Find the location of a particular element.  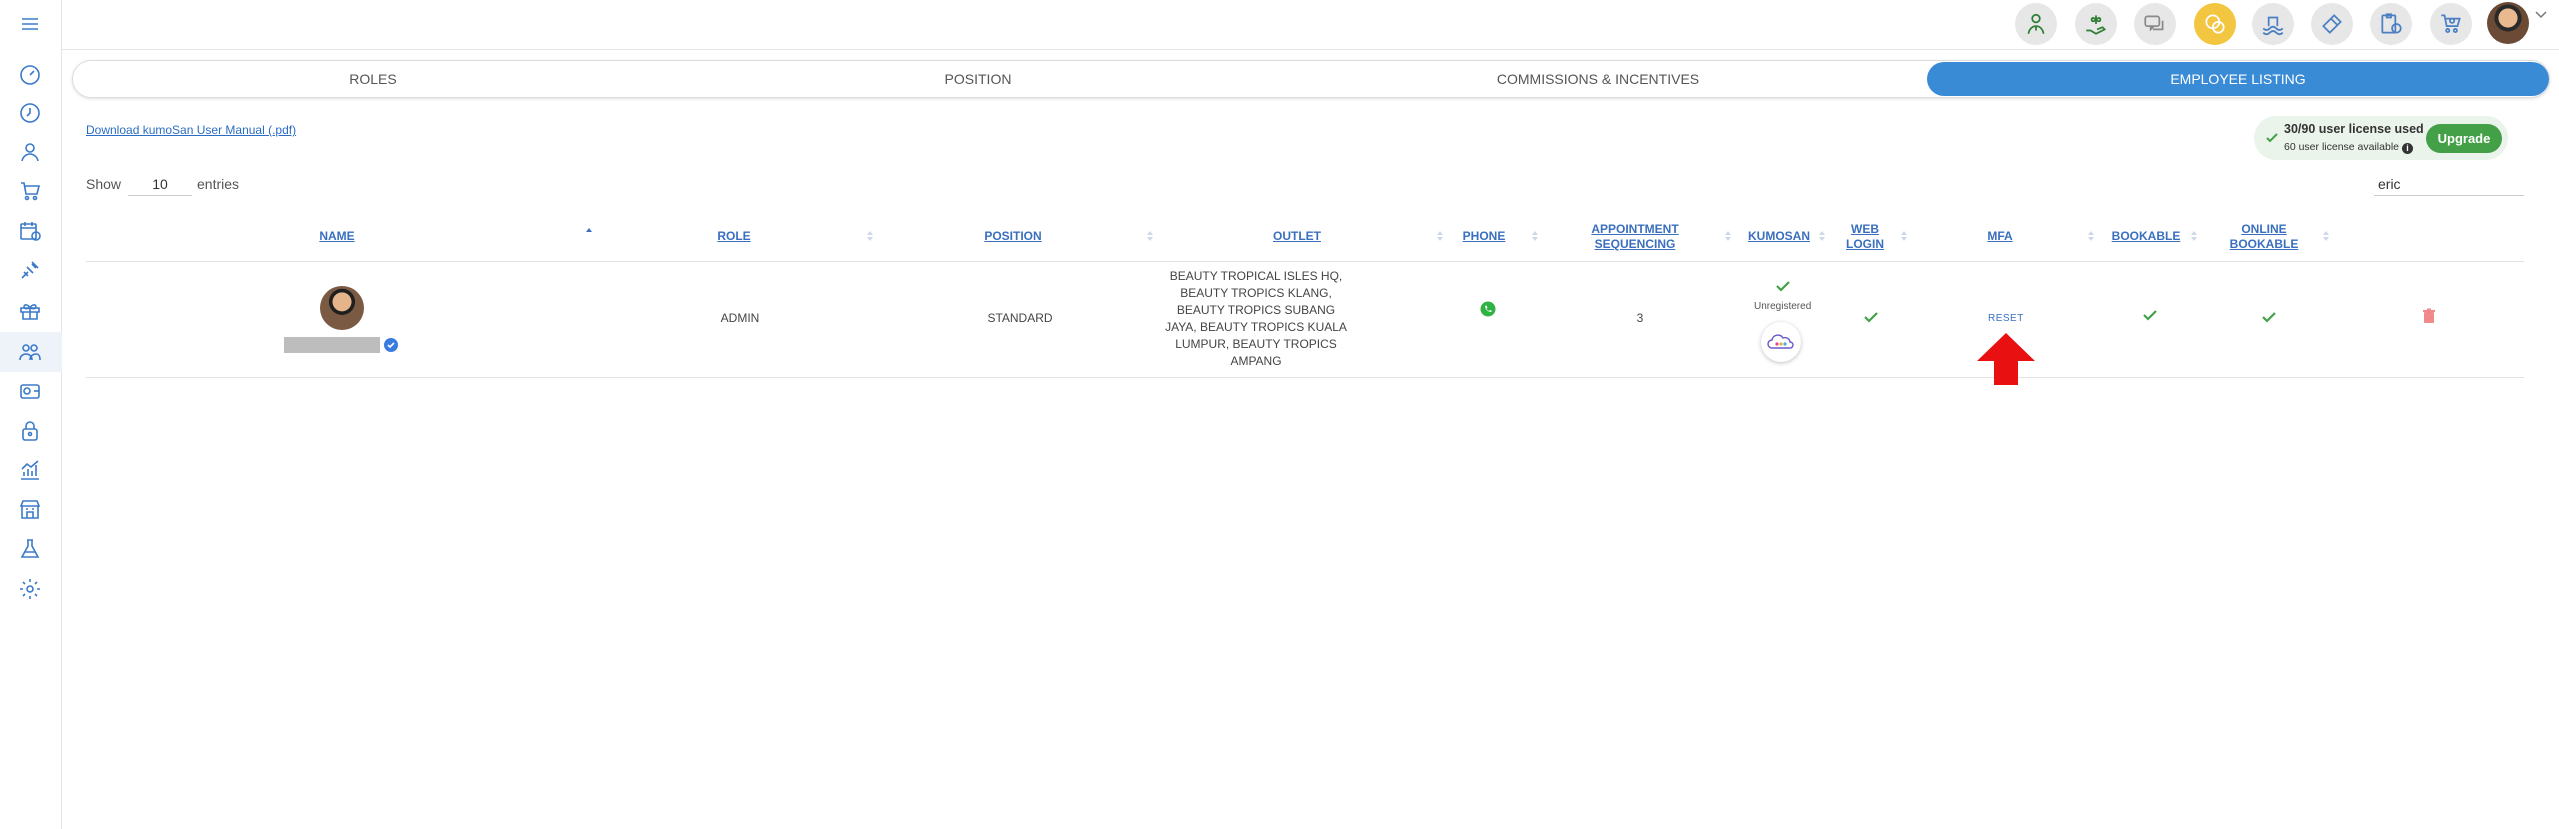

column-header-web-login: WEB LOGIN is located at coordinates (1865, 237).